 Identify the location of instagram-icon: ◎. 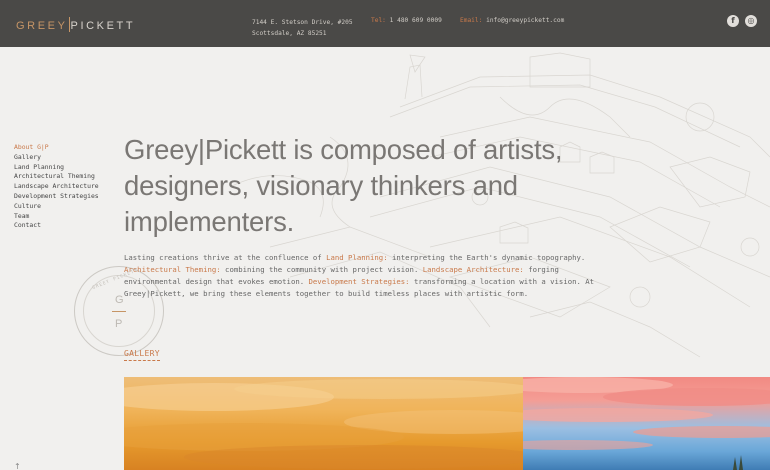
(751, 21).